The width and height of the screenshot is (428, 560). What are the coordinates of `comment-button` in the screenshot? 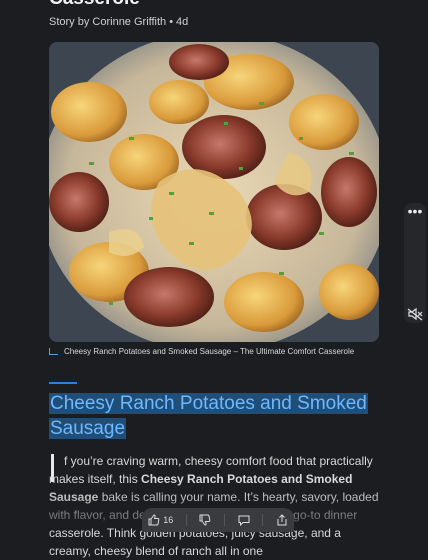 It's located at (244, 520).